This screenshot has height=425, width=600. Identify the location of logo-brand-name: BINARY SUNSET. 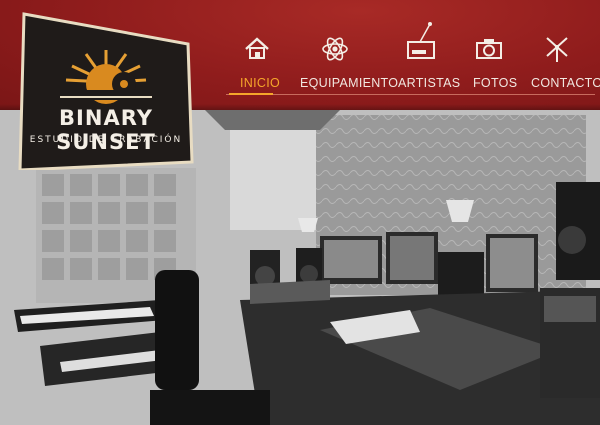
(106, 130).